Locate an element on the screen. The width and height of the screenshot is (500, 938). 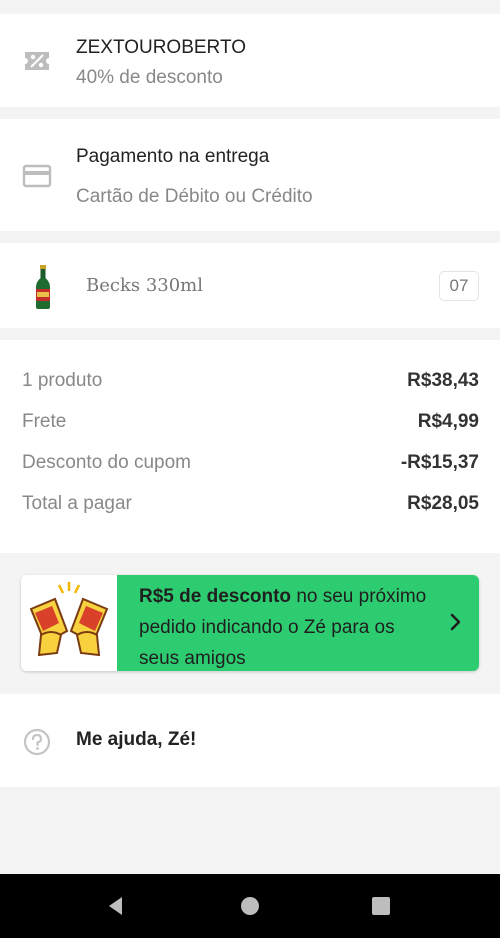
summary-row-shipping: Frete R$4,99 is located at coordinates (250, 422).